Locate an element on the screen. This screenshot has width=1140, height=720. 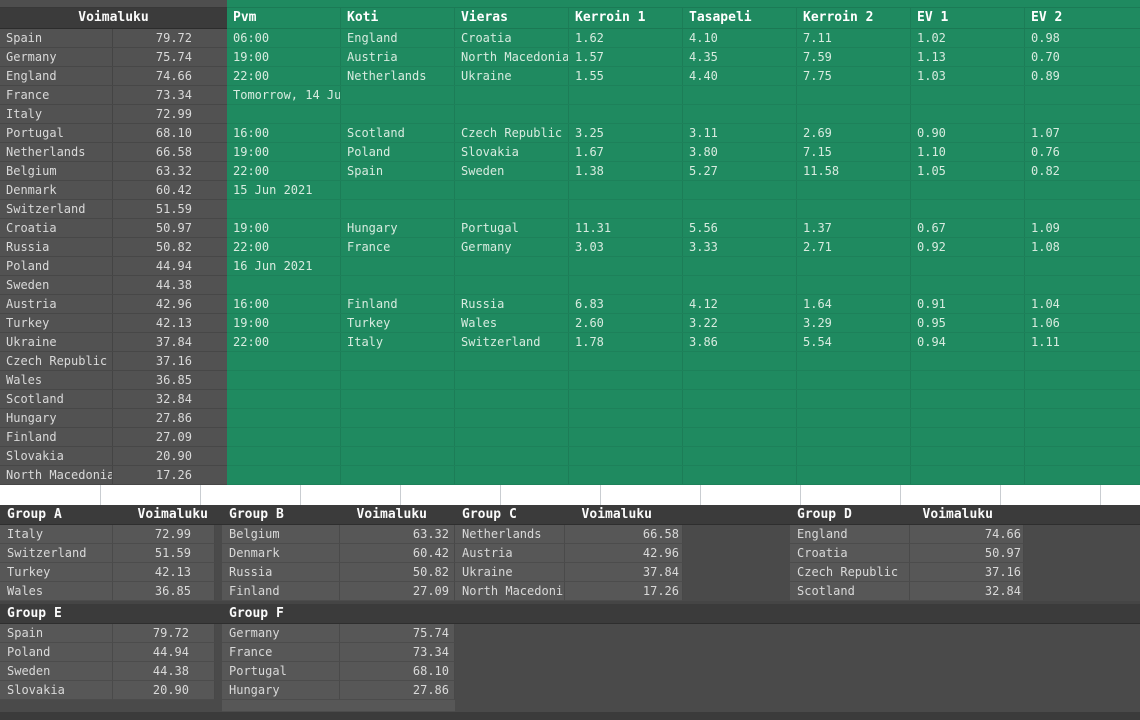
group-team-cell: Switzerland is located at coordinates (56, 553).